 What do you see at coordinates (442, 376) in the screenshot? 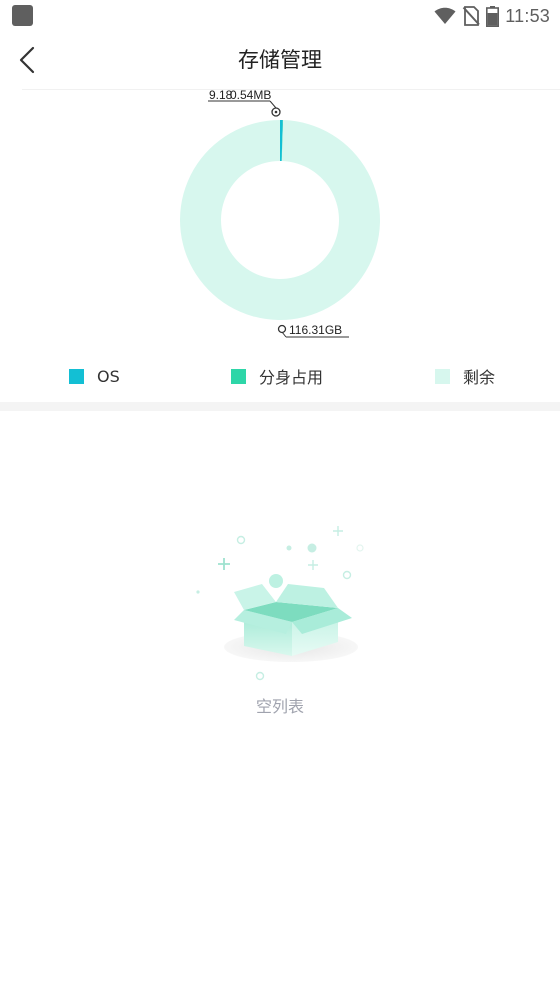
I see `legend-swatch-remaining` at bounding box center [442, 376].